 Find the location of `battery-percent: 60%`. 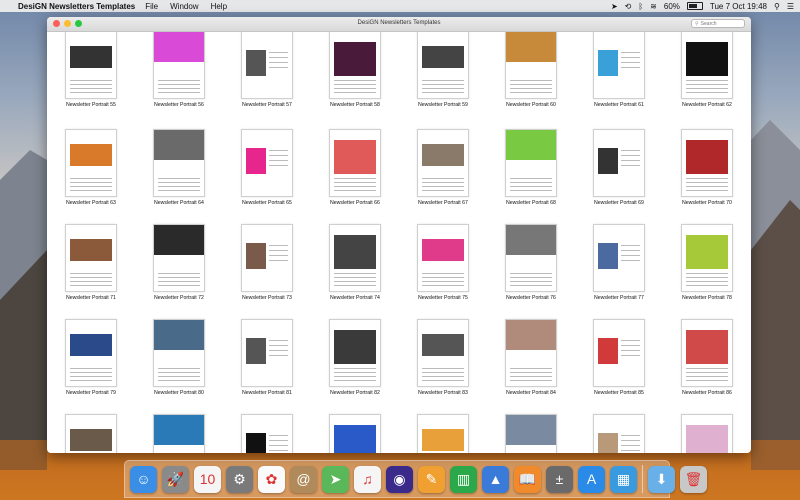

battery-percent: 60% is located at coordinates (672, 6).